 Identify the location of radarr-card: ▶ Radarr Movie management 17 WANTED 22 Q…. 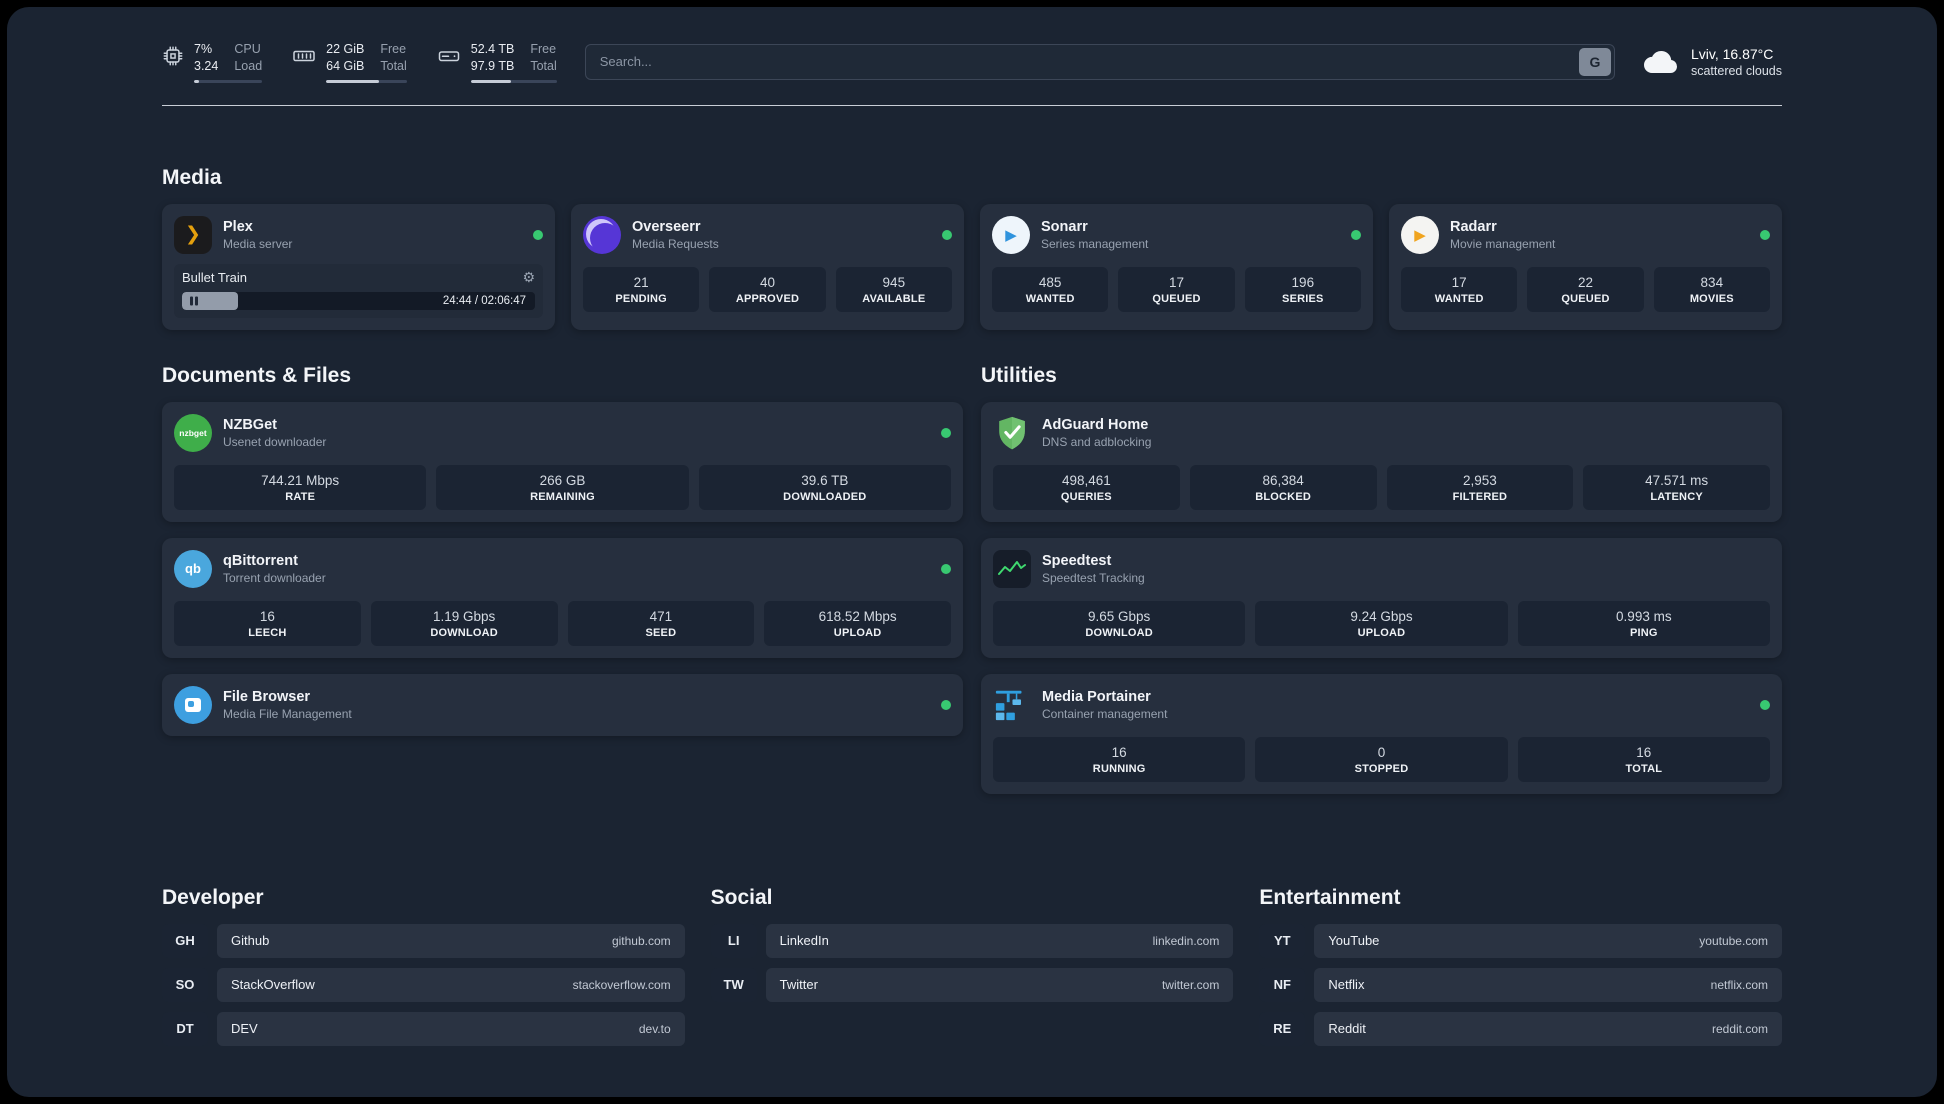
(1585, 266).